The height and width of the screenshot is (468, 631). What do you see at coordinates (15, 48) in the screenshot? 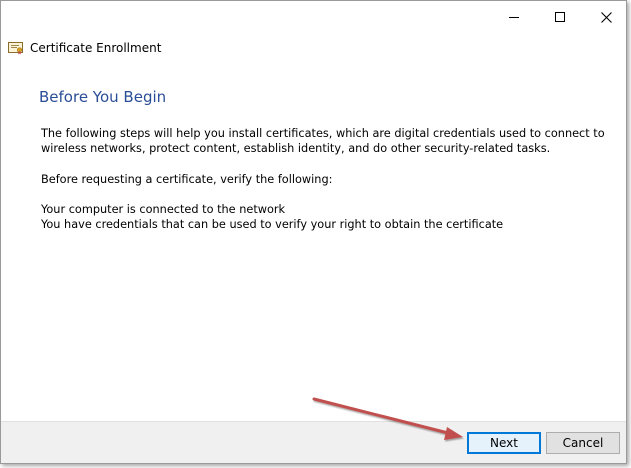
I see `certificate-icon` at bounding box center [15, 48].